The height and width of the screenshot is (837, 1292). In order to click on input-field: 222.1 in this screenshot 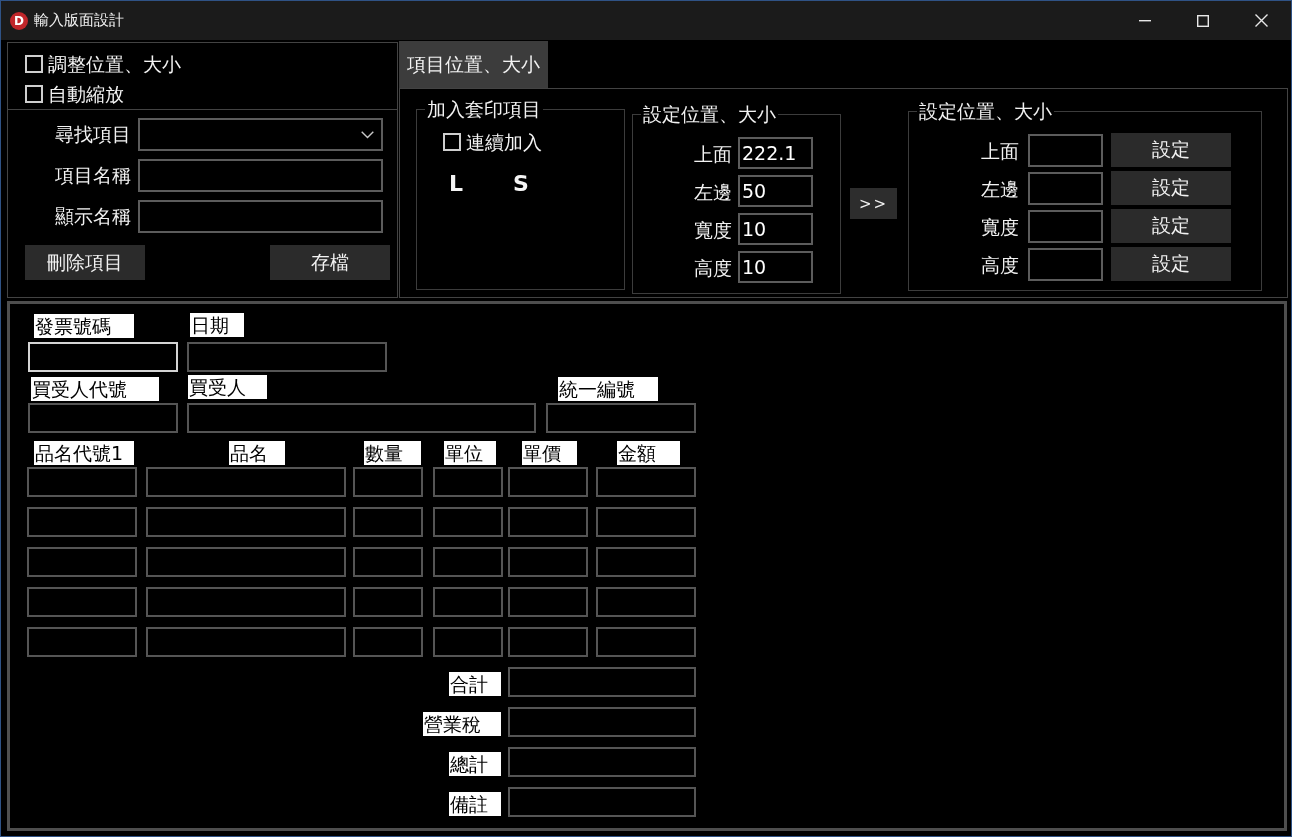, I will do `click(775, 153)`.